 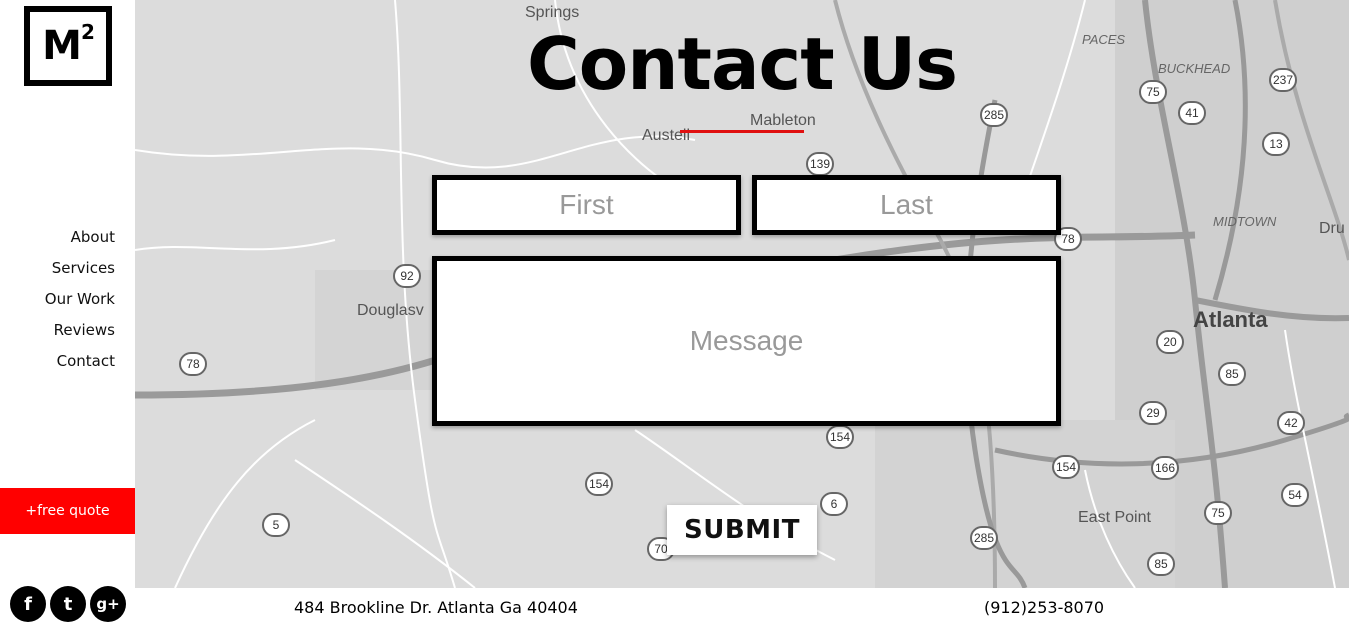 What do you see at coordinates (1153, 413) in the screenshot?
I see `highway-shield: 29` at bounding box center [1153, 413].